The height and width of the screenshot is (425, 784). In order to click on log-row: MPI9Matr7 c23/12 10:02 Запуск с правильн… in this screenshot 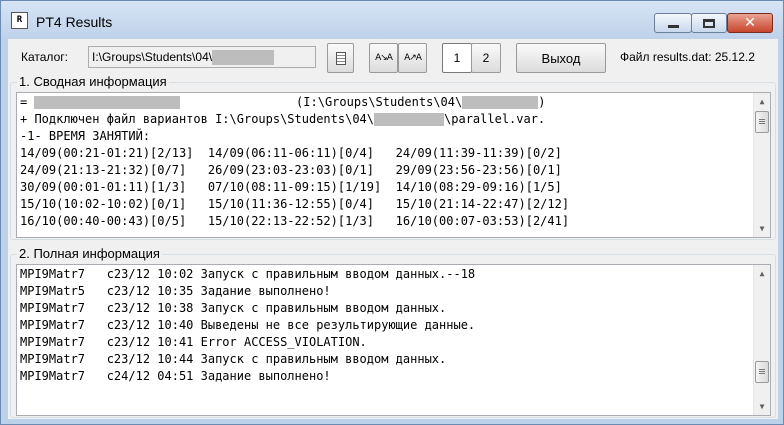, I will do `click(248, 274)`.